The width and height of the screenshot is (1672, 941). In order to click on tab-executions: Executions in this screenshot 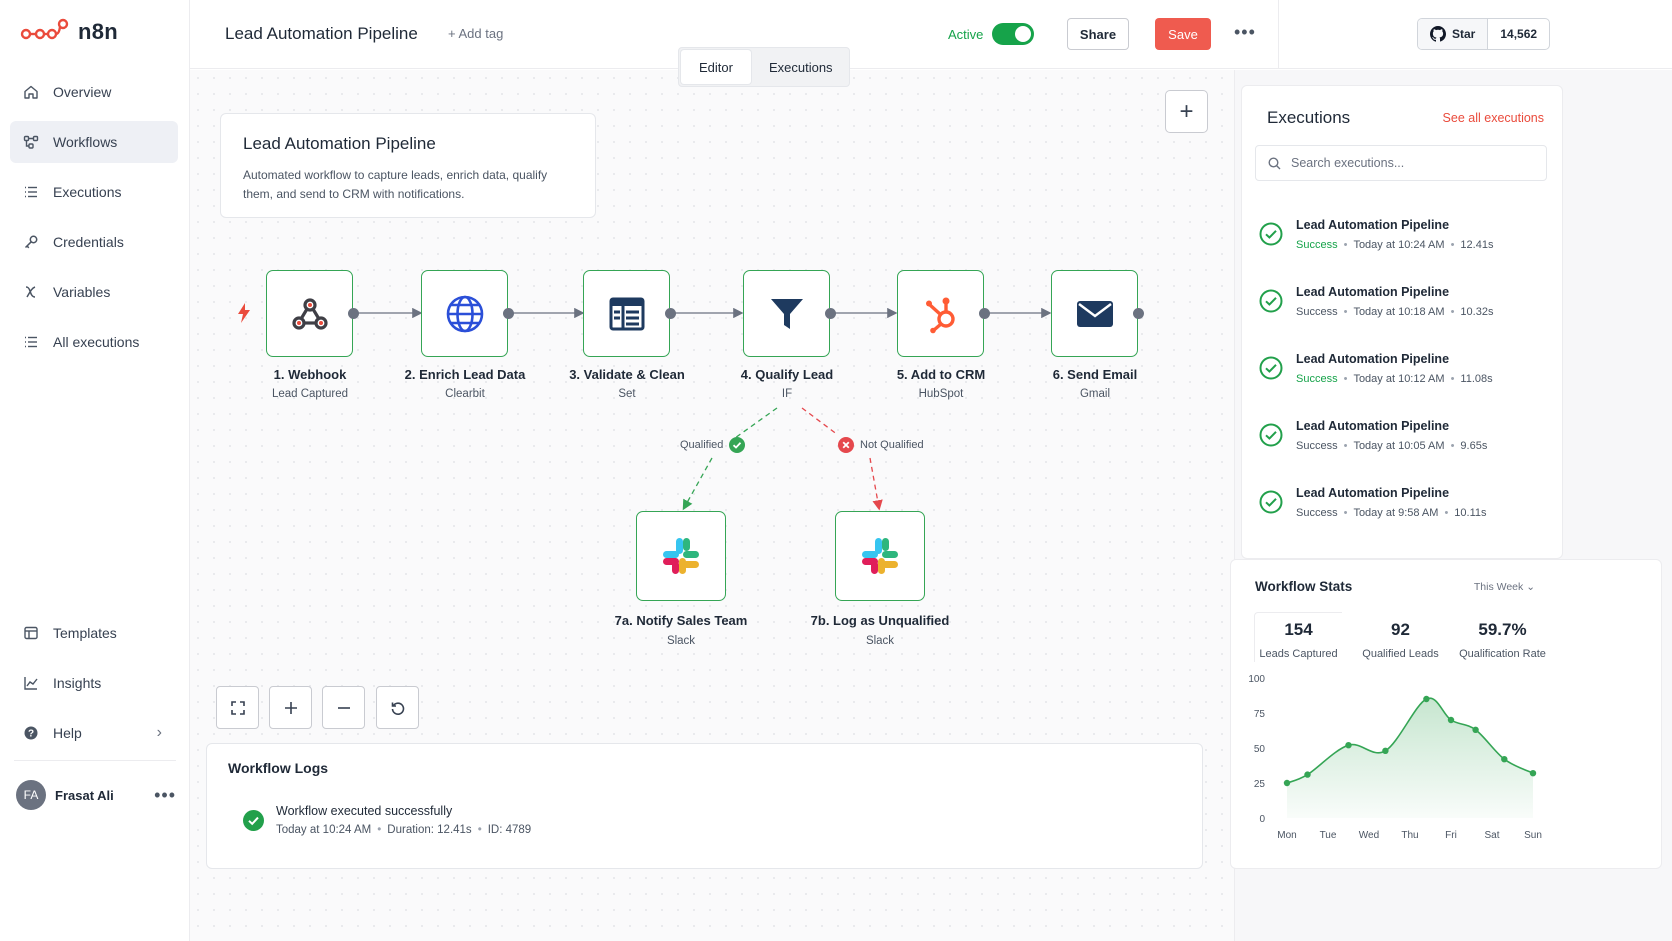, I will do `click(801, 67)`.